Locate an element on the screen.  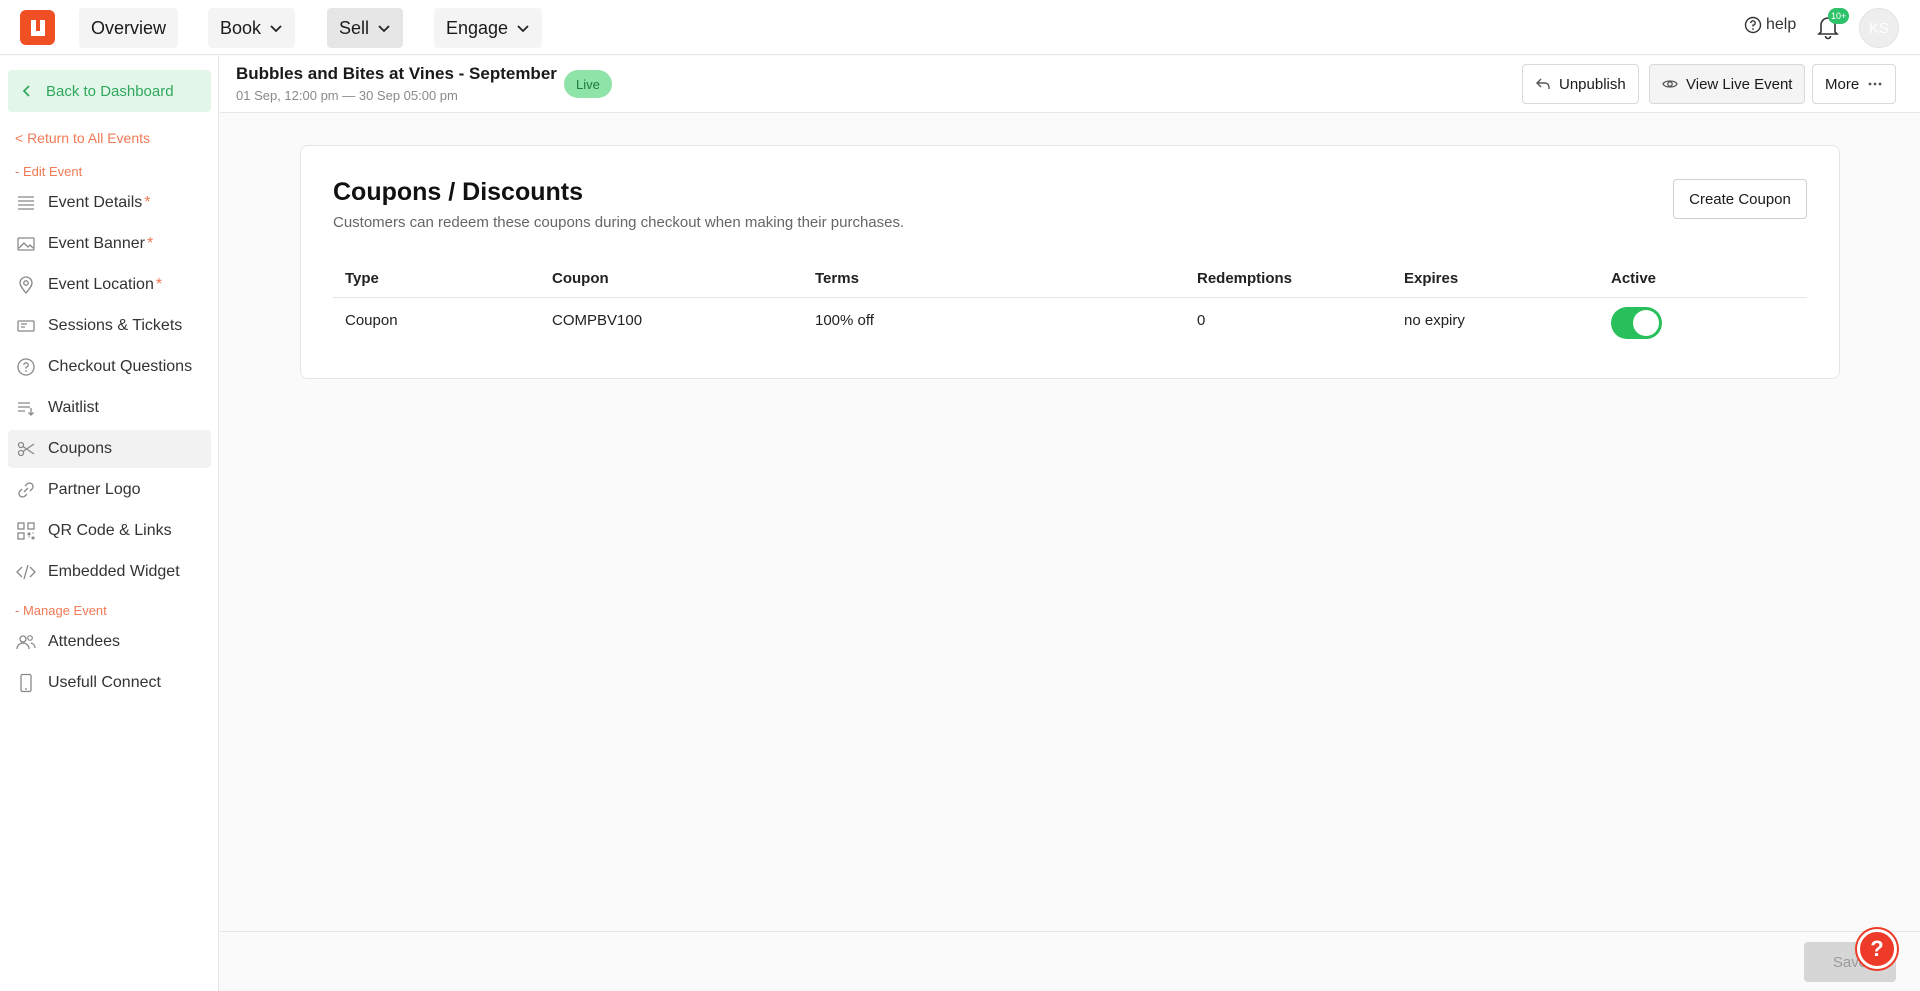
nav-engage-dropdown: Engage is located at coordinates (488, 28).